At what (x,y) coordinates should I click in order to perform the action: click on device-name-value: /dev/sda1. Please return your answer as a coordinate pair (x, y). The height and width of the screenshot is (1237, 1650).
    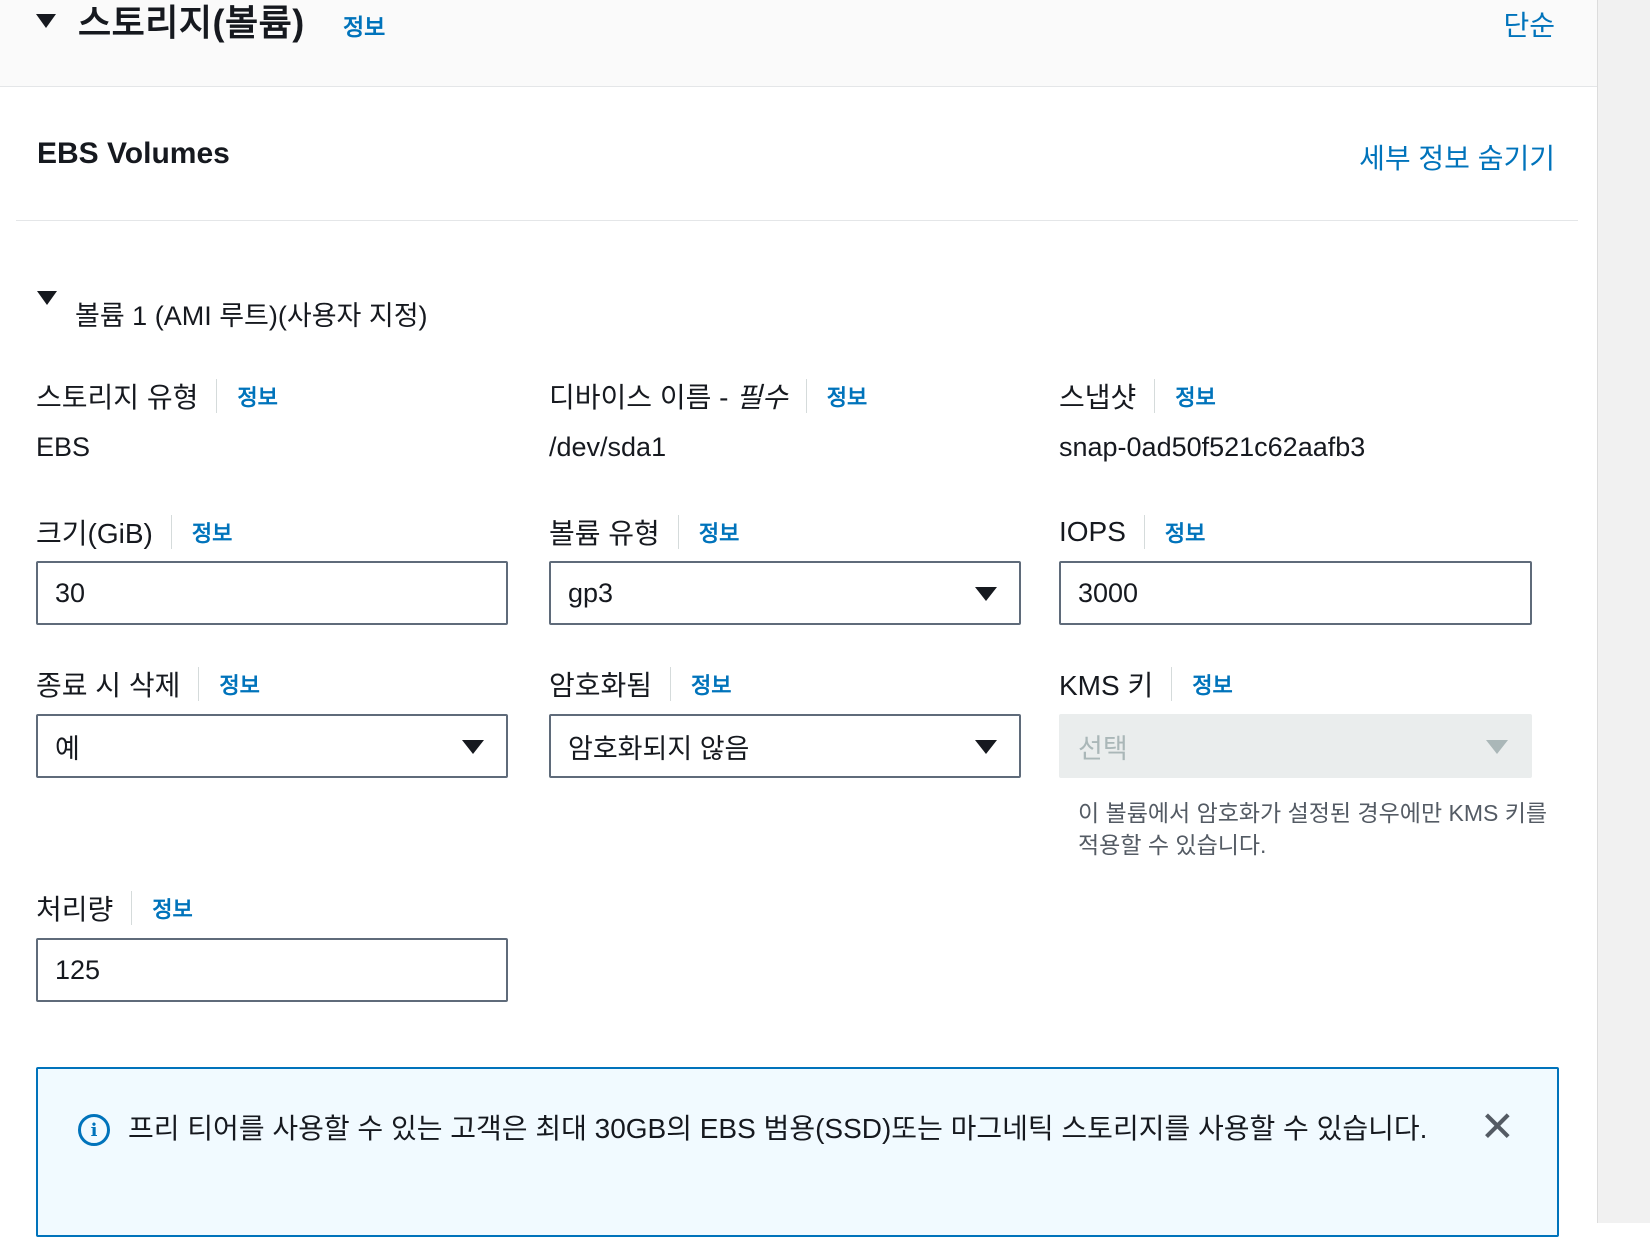
    Looking at the image, I should click on (608, 447).